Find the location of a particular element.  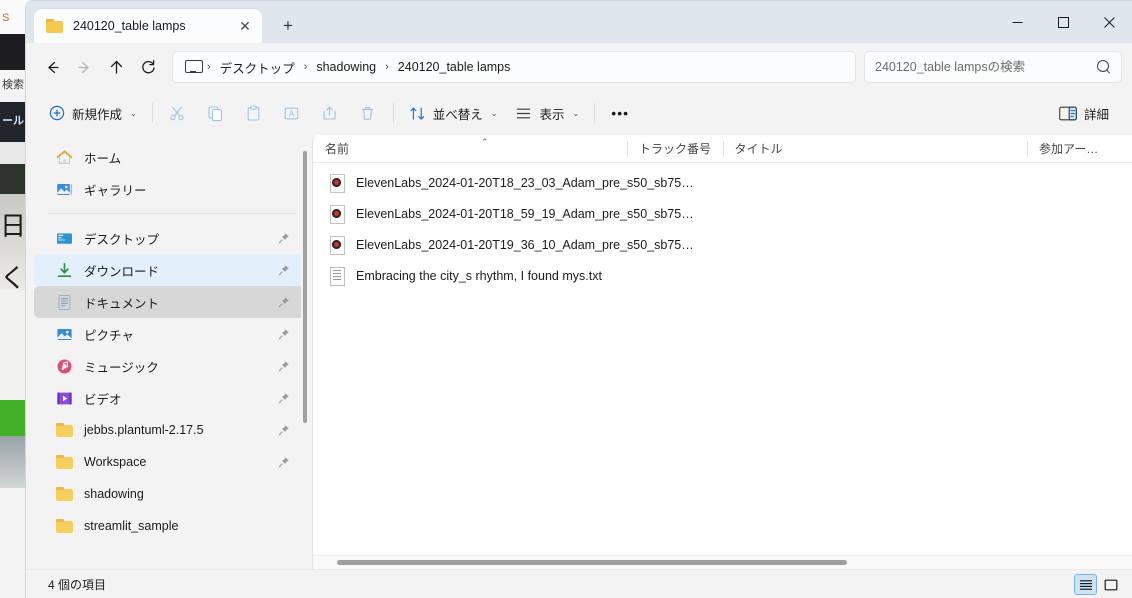

rename-icon: A is located at coordinates (291, 113).